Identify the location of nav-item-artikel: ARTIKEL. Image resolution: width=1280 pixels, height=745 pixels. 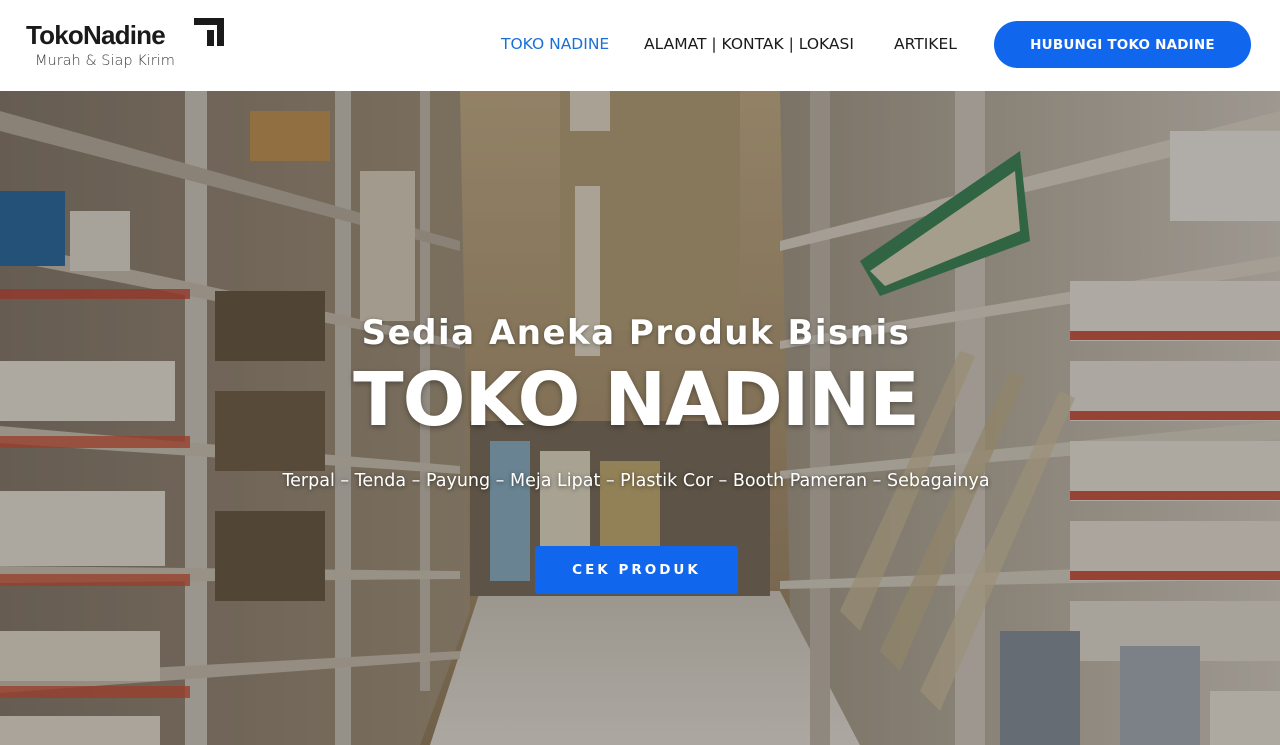
(925, 44).